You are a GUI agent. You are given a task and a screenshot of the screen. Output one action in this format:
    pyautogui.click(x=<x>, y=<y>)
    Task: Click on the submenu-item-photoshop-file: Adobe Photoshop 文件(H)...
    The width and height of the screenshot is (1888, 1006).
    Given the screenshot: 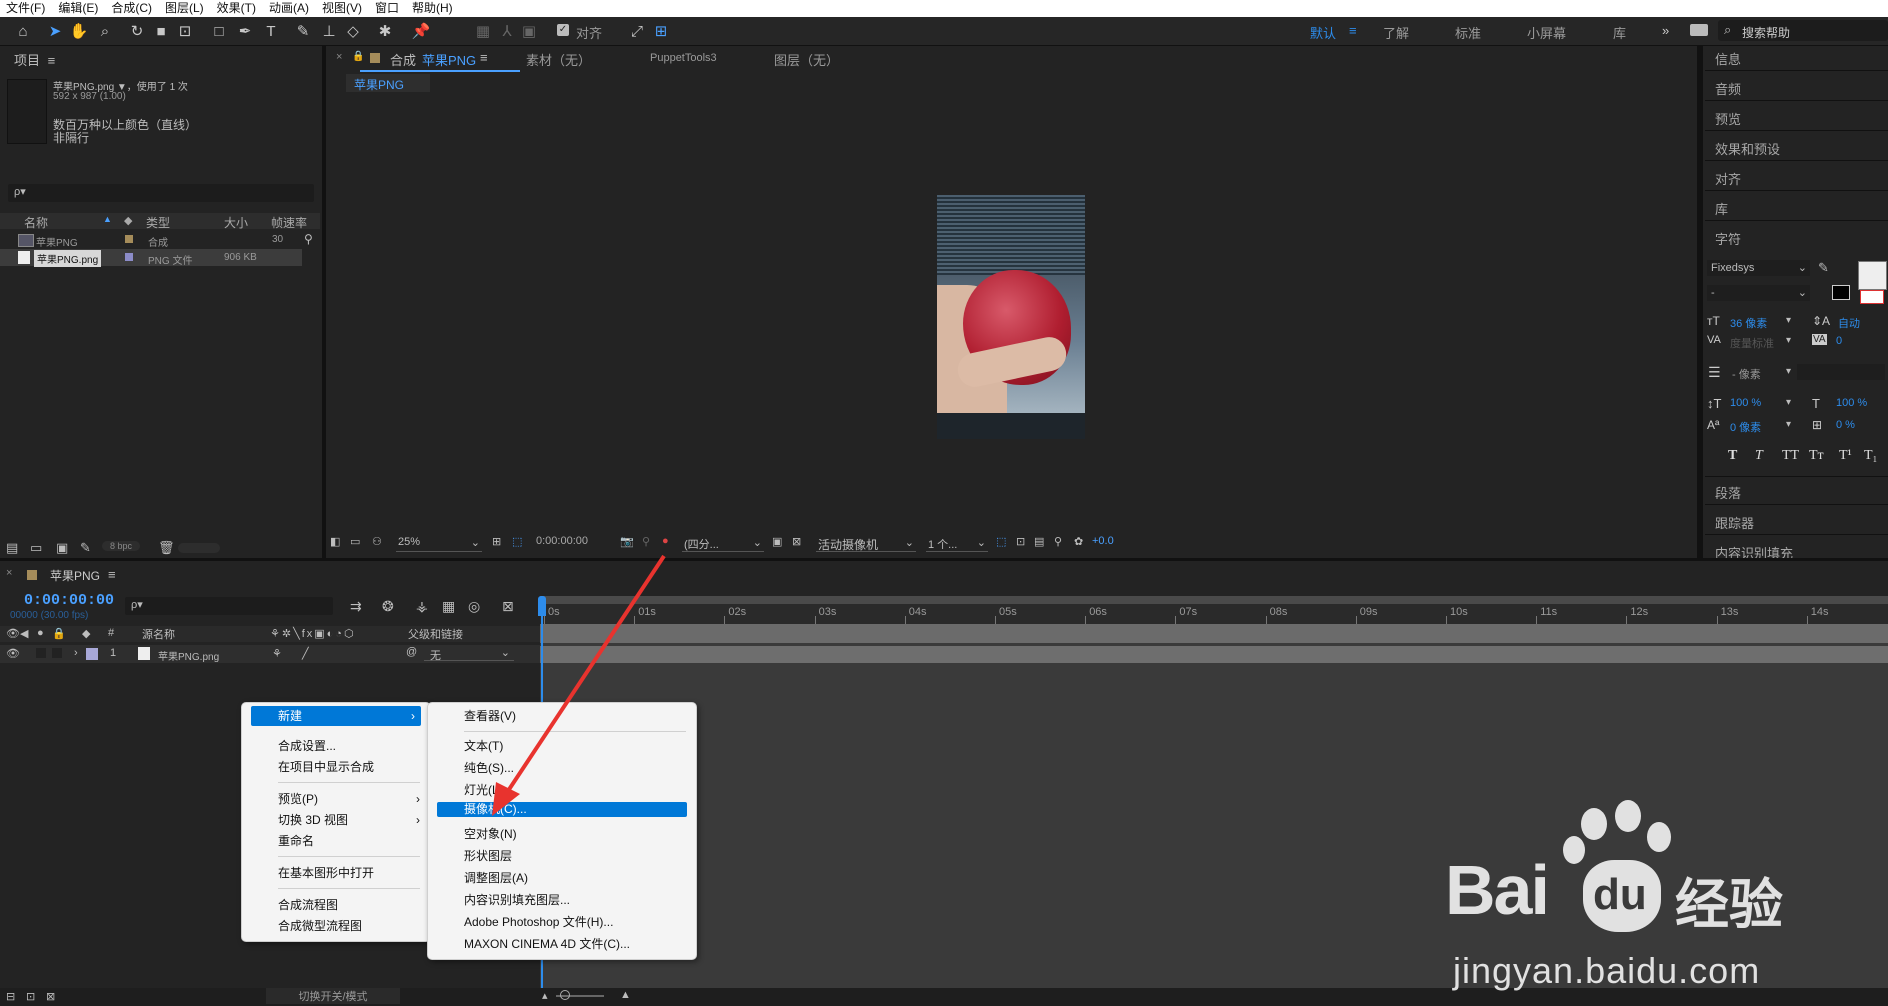 What is the action you would take?
    pyautogui.click(x=538, y=922)
    